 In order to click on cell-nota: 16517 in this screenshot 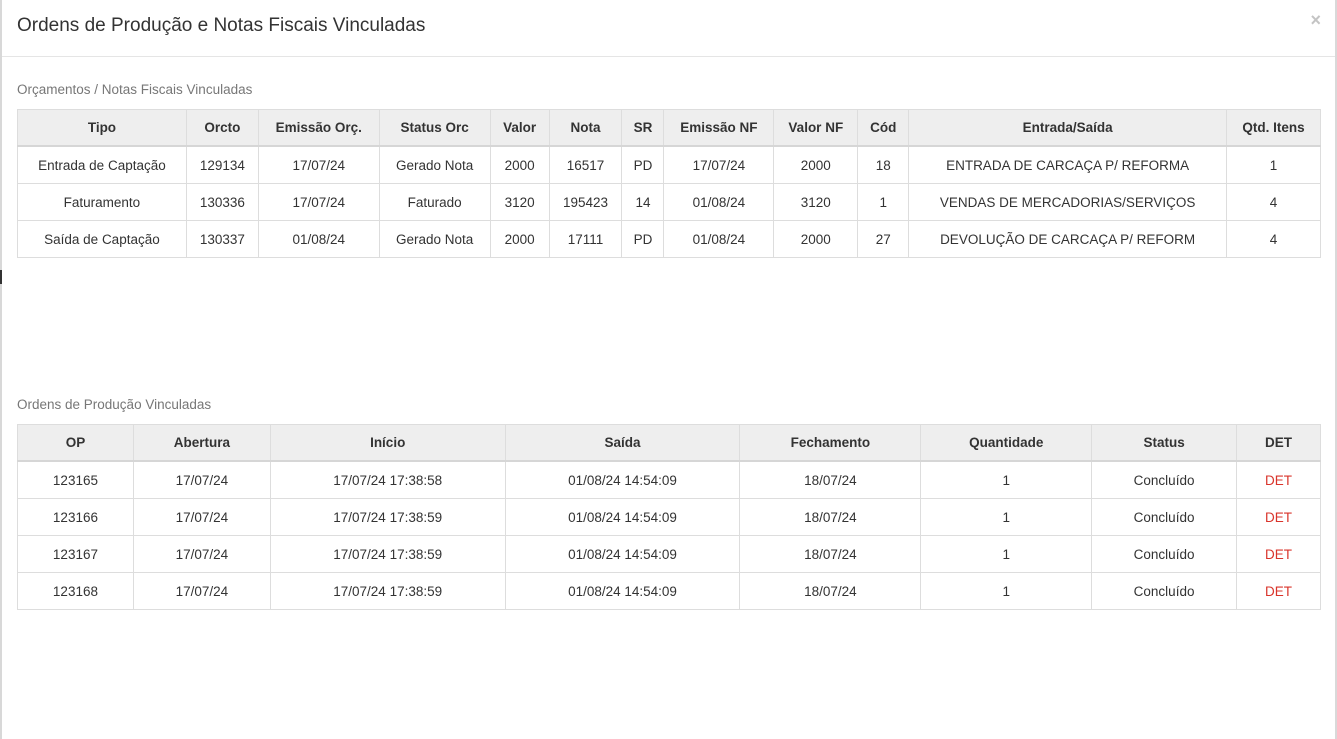, I will do `click(585, 164)`.